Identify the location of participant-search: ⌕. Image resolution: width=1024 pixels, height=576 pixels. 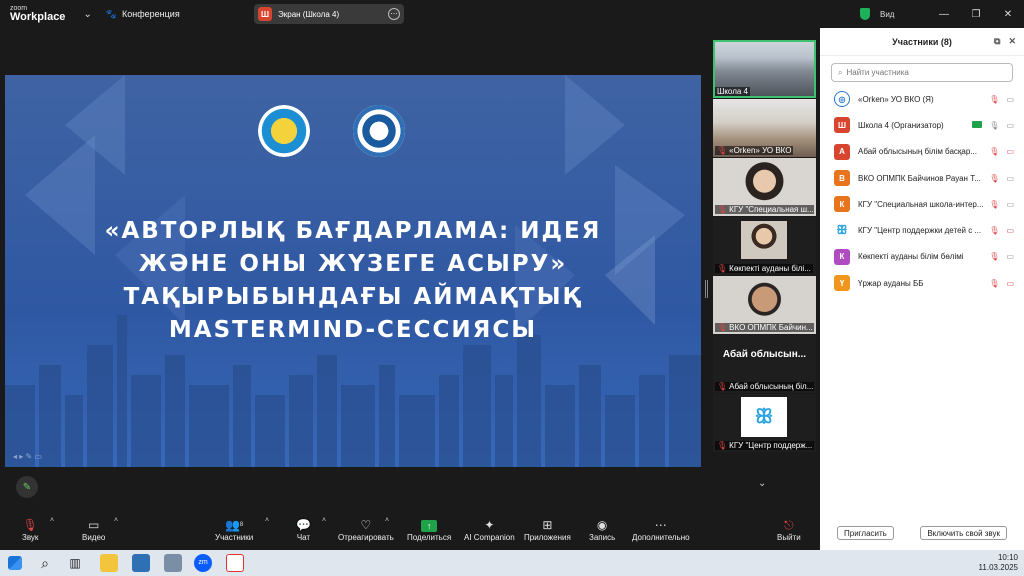
(922, 72).